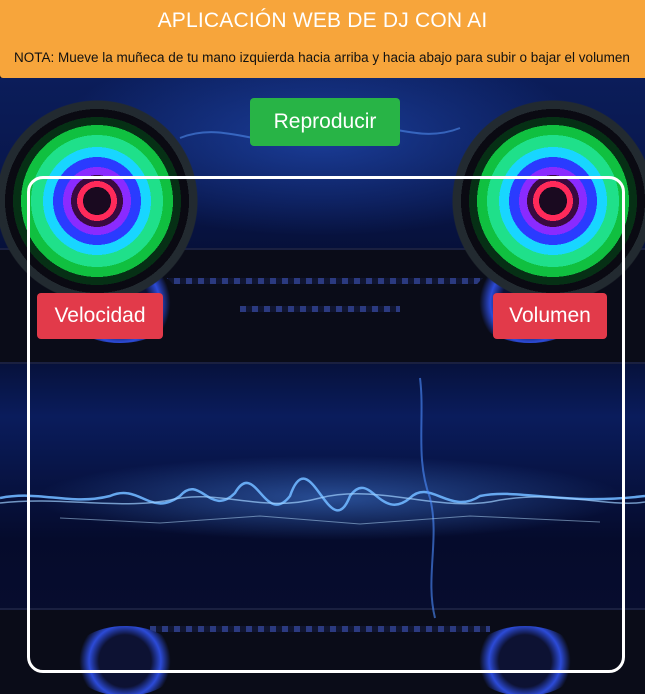 The height and width of the screenshot is (694, 645). What do you see at coordinates (322, 20) in the screenshot?
I see `app-title: APLICACIÓN WEB DE DJ CON AI` at bounding box center [322, 20].